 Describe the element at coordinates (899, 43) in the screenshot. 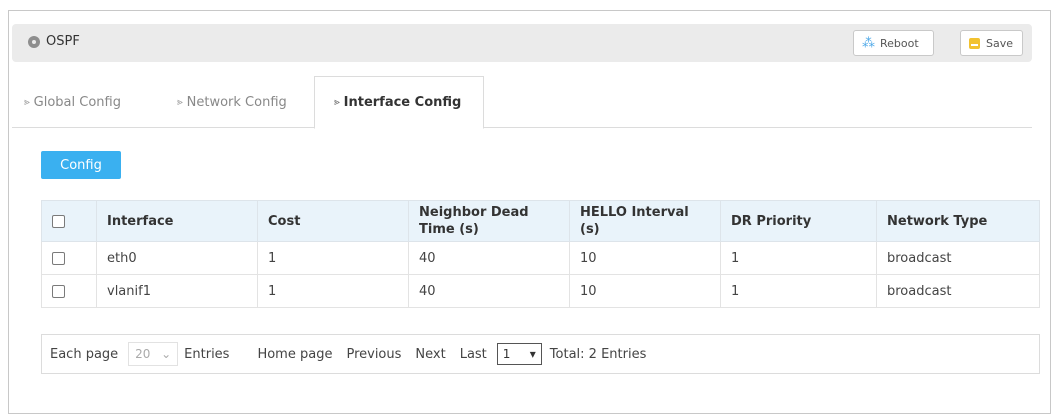

I see `reboot-label: Reboot` at that location.